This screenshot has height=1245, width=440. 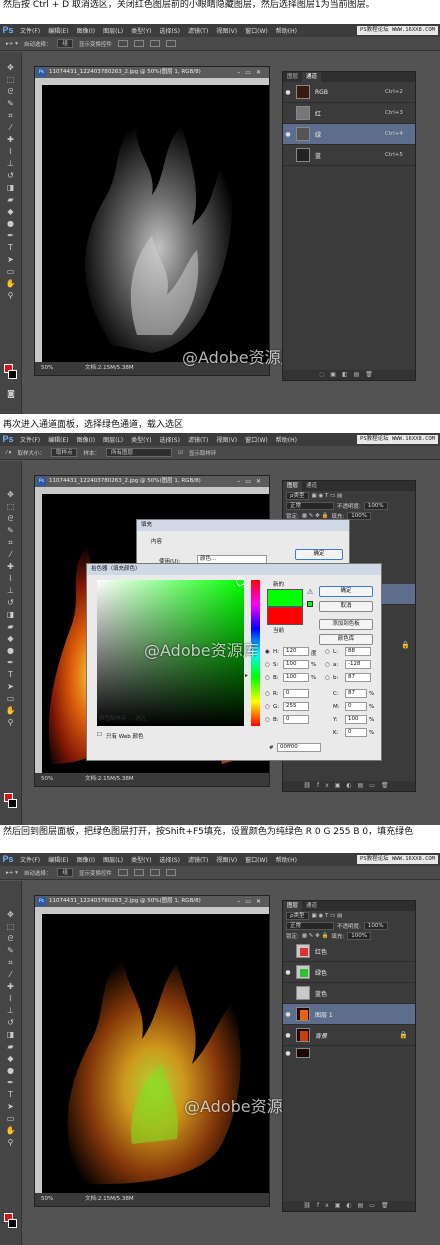 I want to click on show-sampling-ring-checkbox: ☑, so click(x=180, y=453).